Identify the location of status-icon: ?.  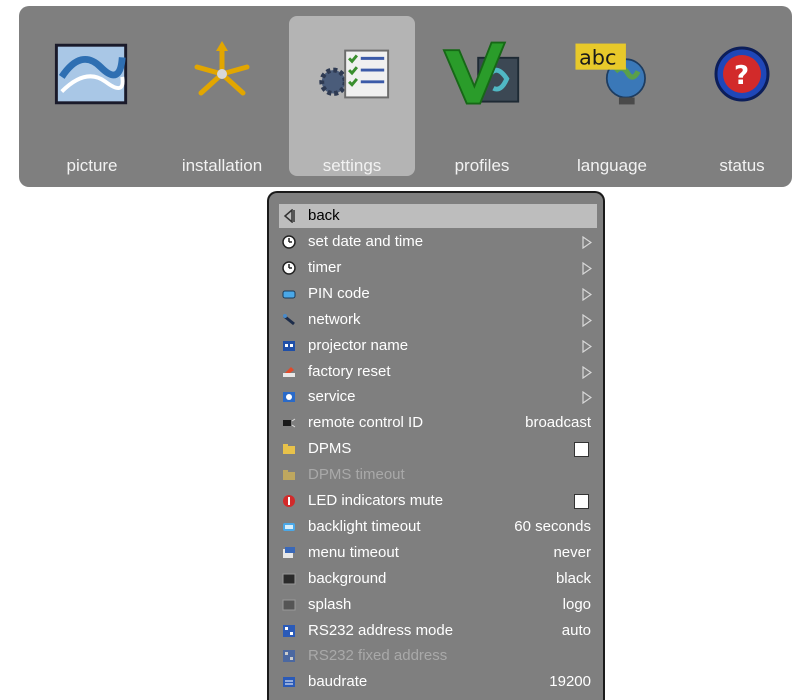
(742, 74).